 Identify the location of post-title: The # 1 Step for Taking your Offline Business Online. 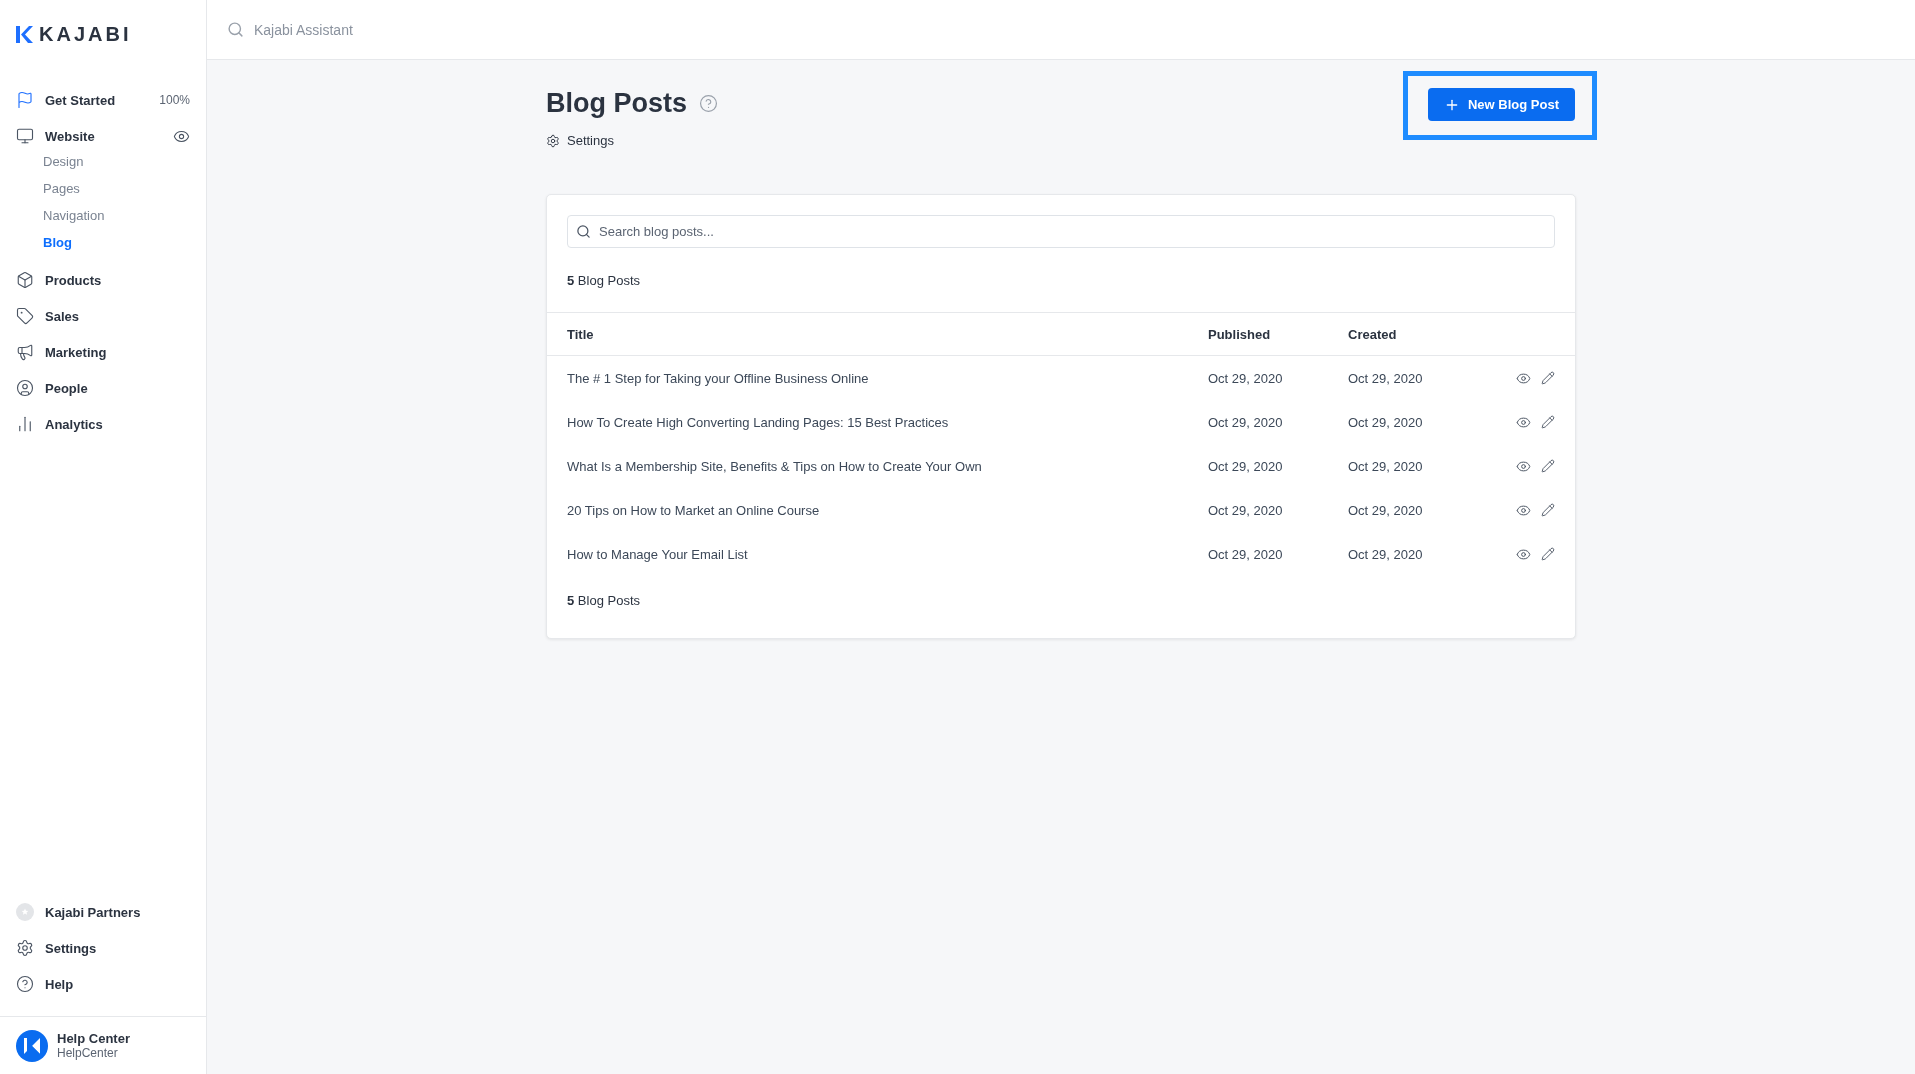
(718, 378).